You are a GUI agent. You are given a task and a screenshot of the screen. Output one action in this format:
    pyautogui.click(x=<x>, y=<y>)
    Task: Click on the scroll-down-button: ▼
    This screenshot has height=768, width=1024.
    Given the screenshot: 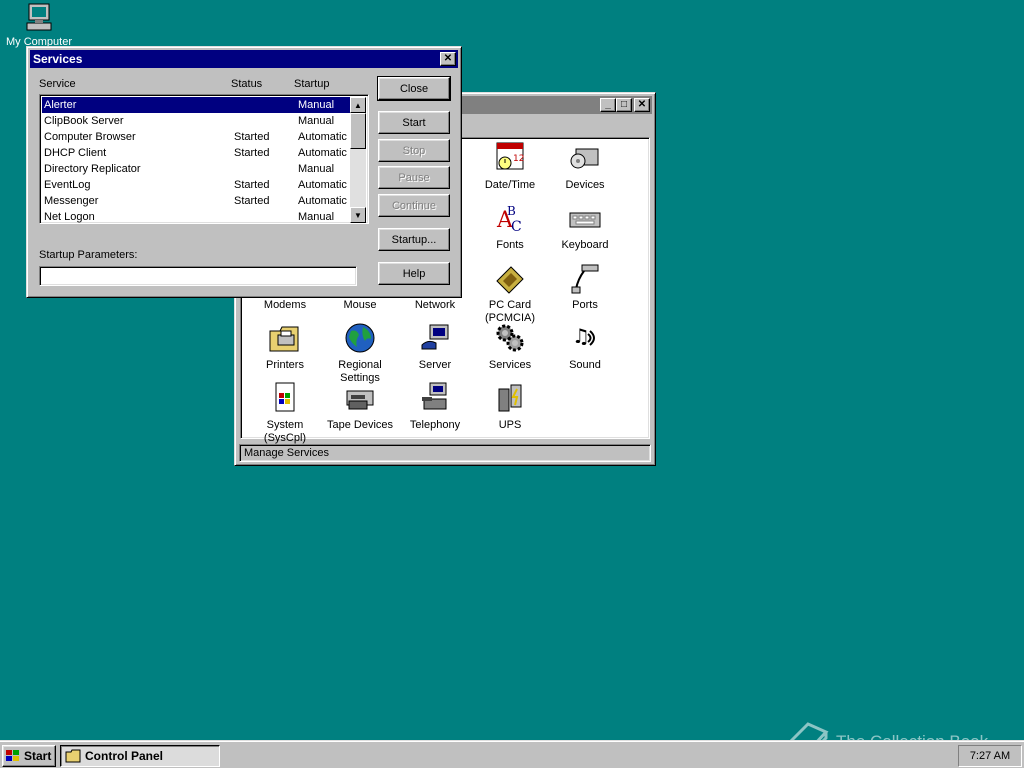 What is the action you would take?
    pyautogui.click(x=358, y=215)
    